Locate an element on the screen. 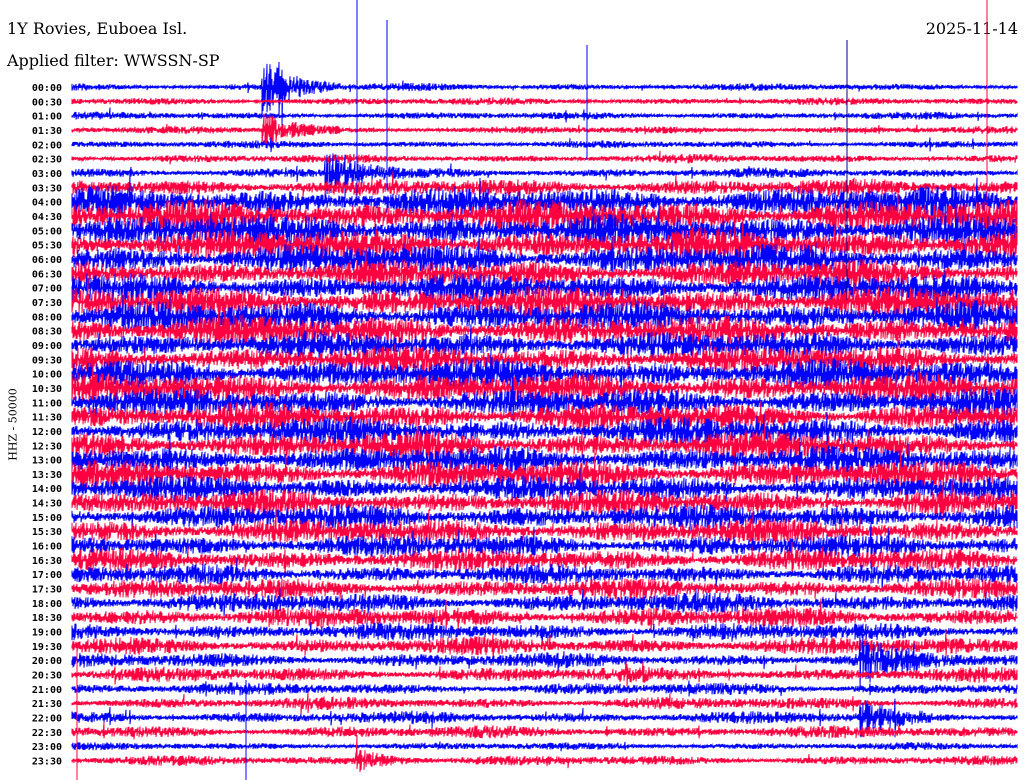 The width and height of the screenshot is (1024, 780). row-time-label: 17:00 is located at coordinates (47, 575).